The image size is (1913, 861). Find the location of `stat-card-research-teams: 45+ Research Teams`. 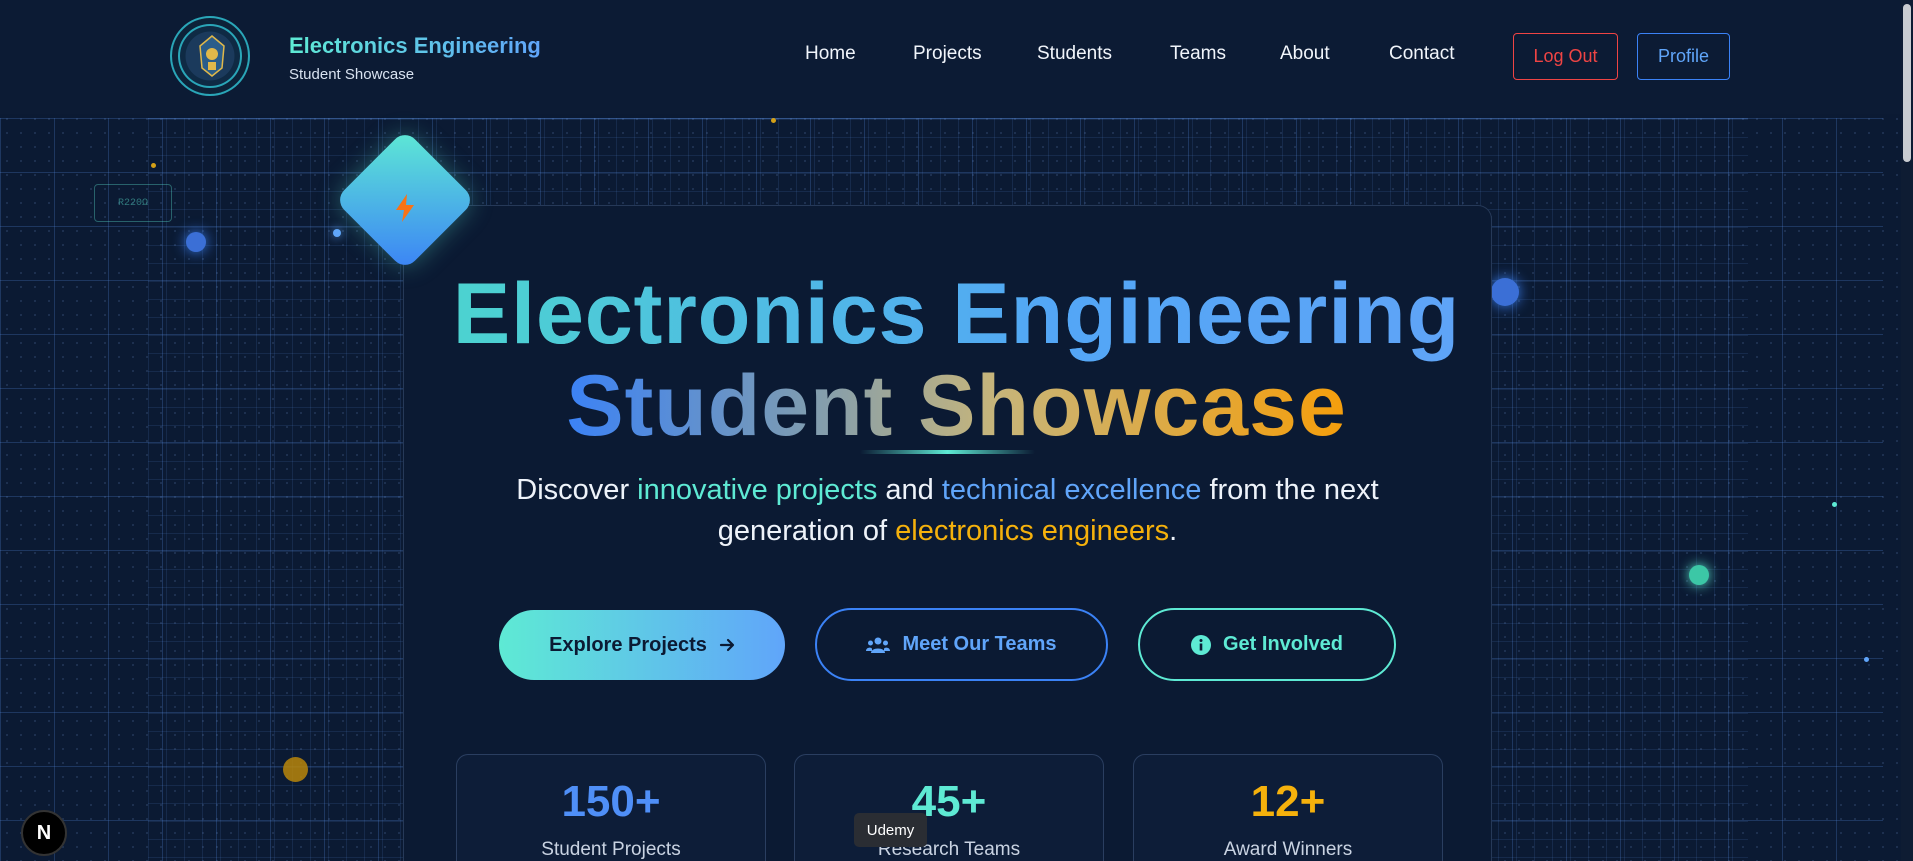

stat-card-research-teams: 45+ Research Teams is located at coordinates (949, 807).